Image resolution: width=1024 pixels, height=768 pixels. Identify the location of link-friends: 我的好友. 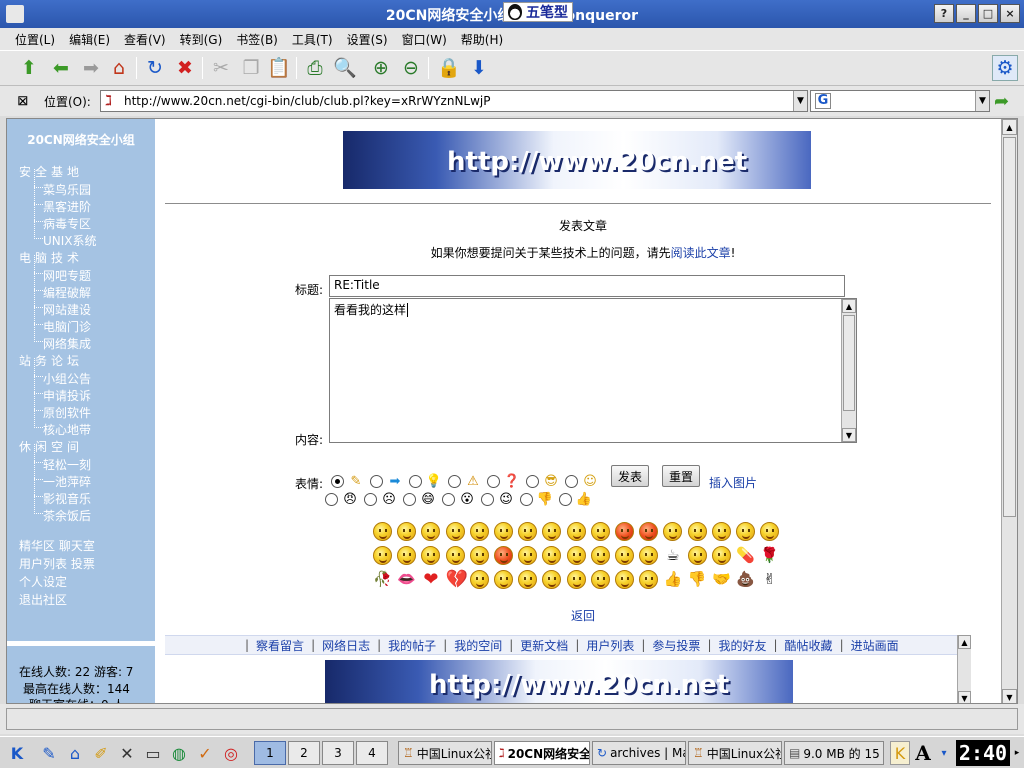
(742, 645).